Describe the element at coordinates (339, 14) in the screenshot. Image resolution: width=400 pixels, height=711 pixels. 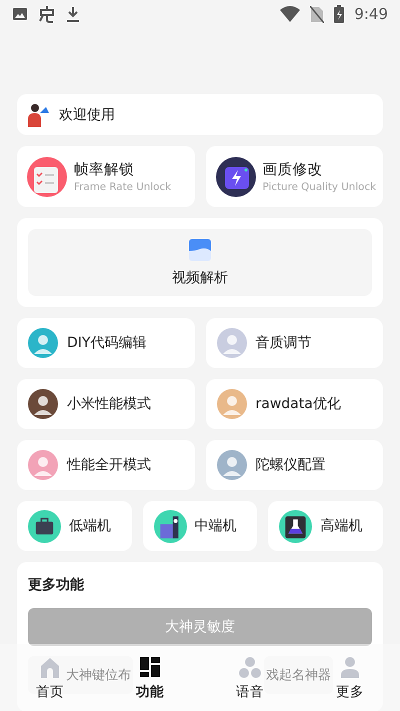
I see `battery-icon` at that location.